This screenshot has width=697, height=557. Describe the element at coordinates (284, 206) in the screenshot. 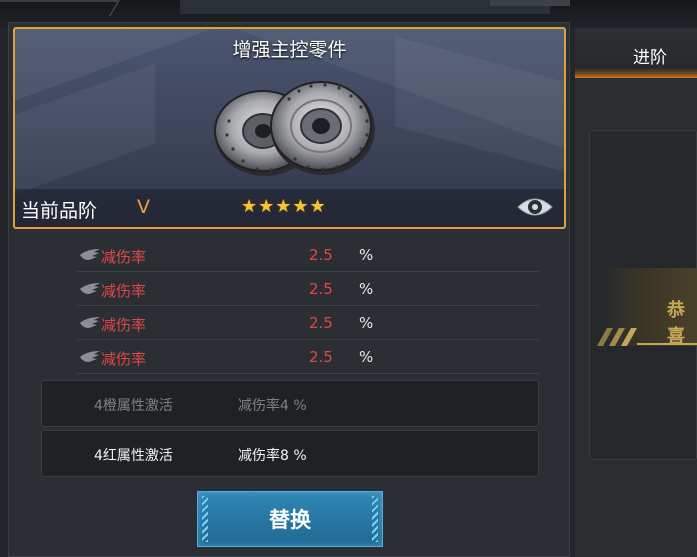

I see `star-rating: ★★★★★` at that location.